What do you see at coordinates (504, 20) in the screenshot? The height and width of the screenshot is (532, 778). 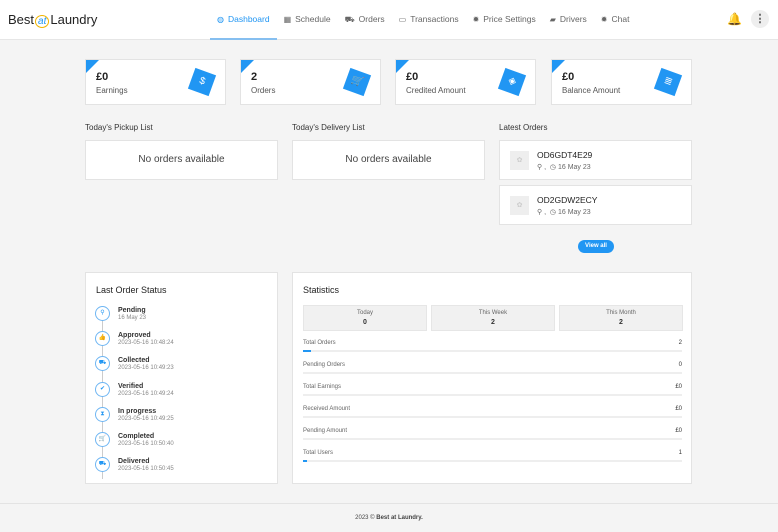 I see `nav-price-settings: ✹ Price Settings` at bounding box center [504, 20].